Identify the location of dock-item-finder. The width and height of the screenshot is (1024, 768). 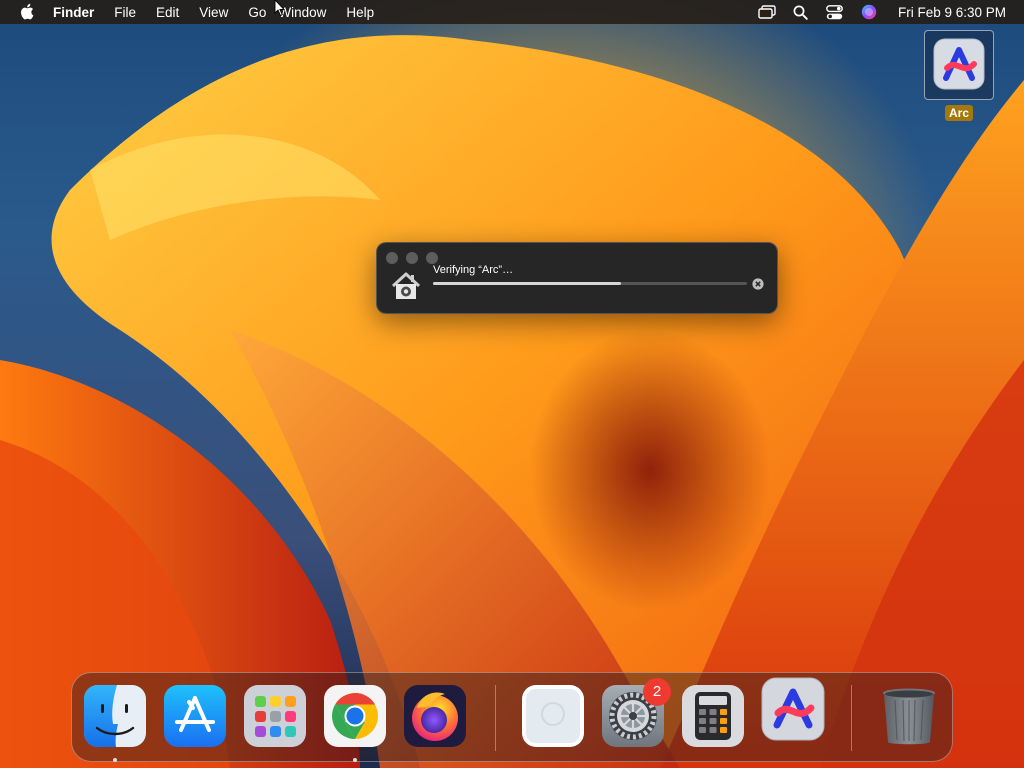
(115, 716).